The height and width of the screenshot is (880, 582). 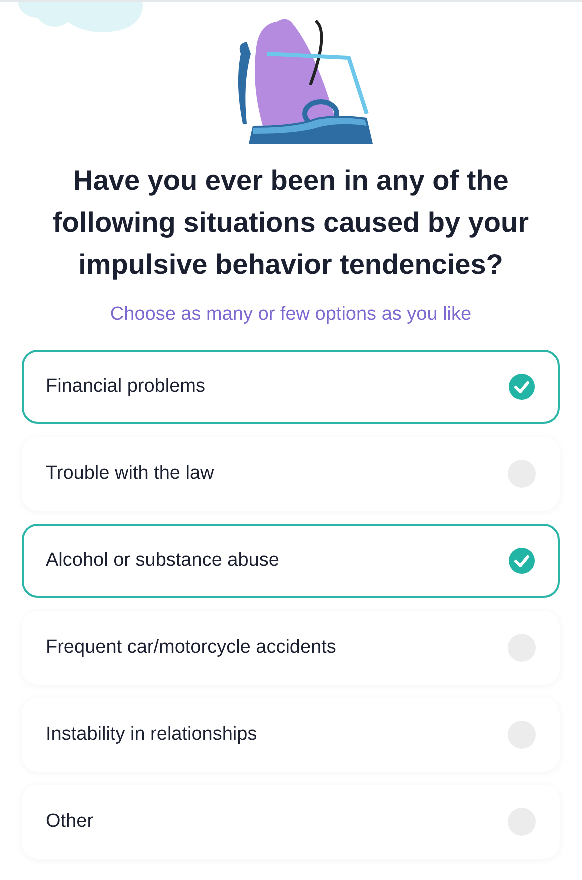 What do you see at coordinates (291, 561) in the screenshot?
I see `option-button: Alcohol or substance abuse` at bounding box center [291, 561].